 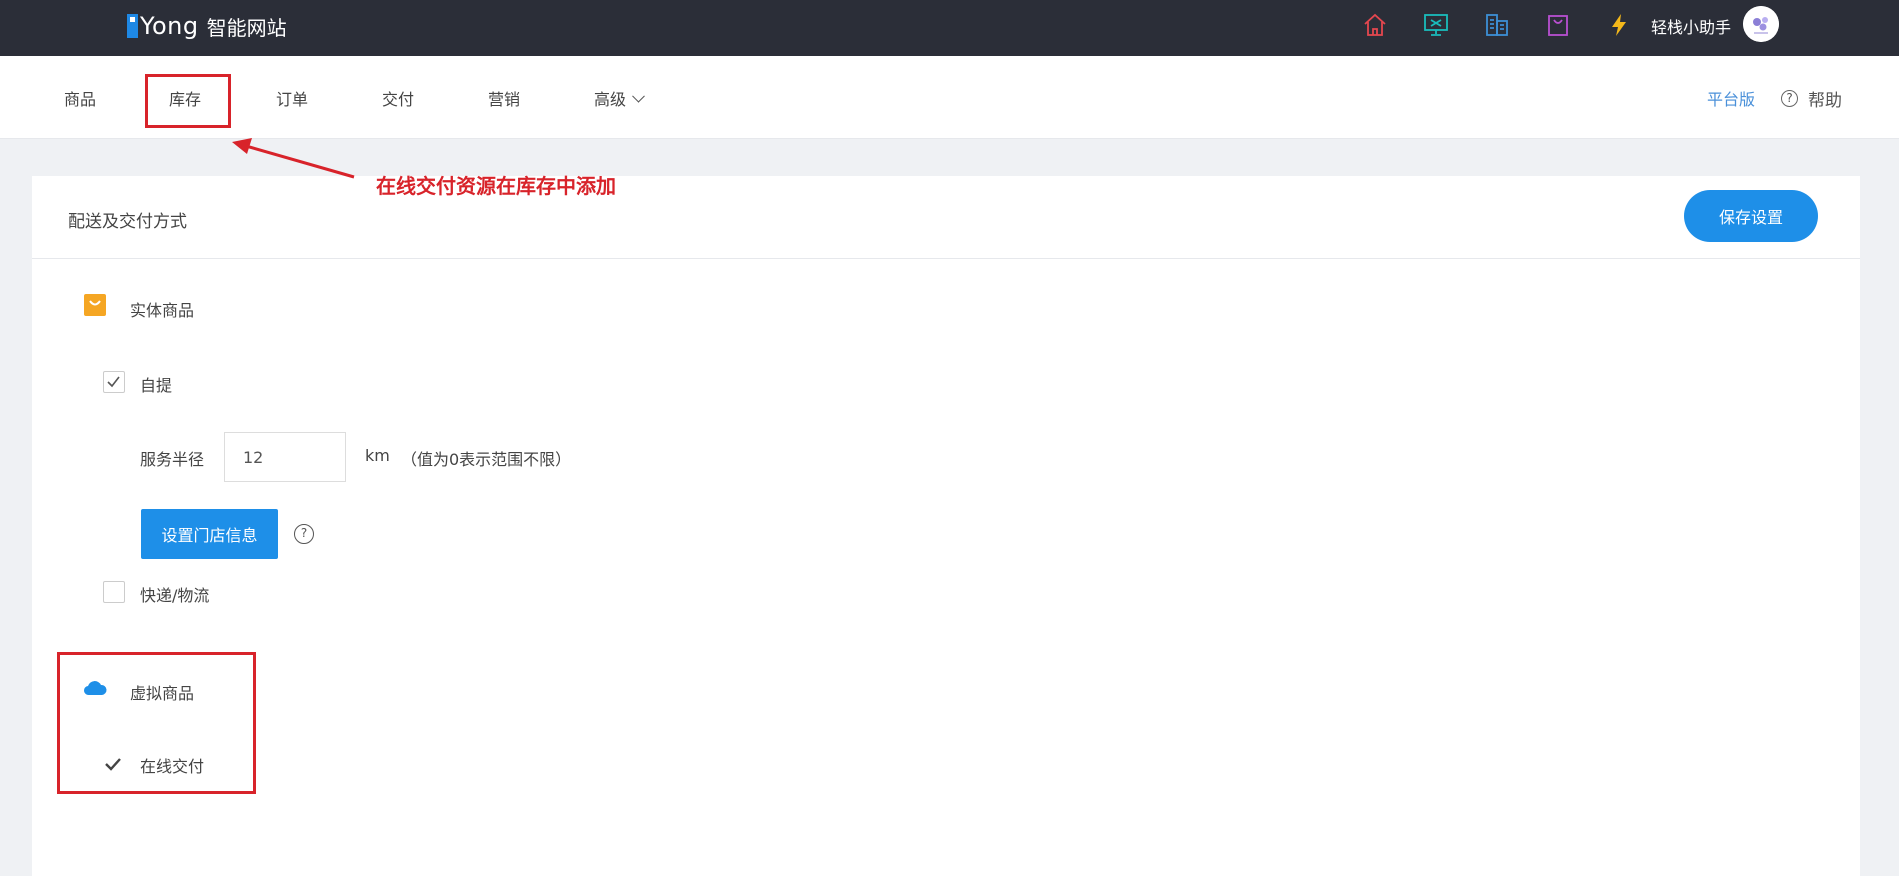 What do you see at coordinates (949, 97) in the screenshot?
I see `main-nav: 商品 库存 订单 交付 营销 高级` at bounding box center [949, 97].